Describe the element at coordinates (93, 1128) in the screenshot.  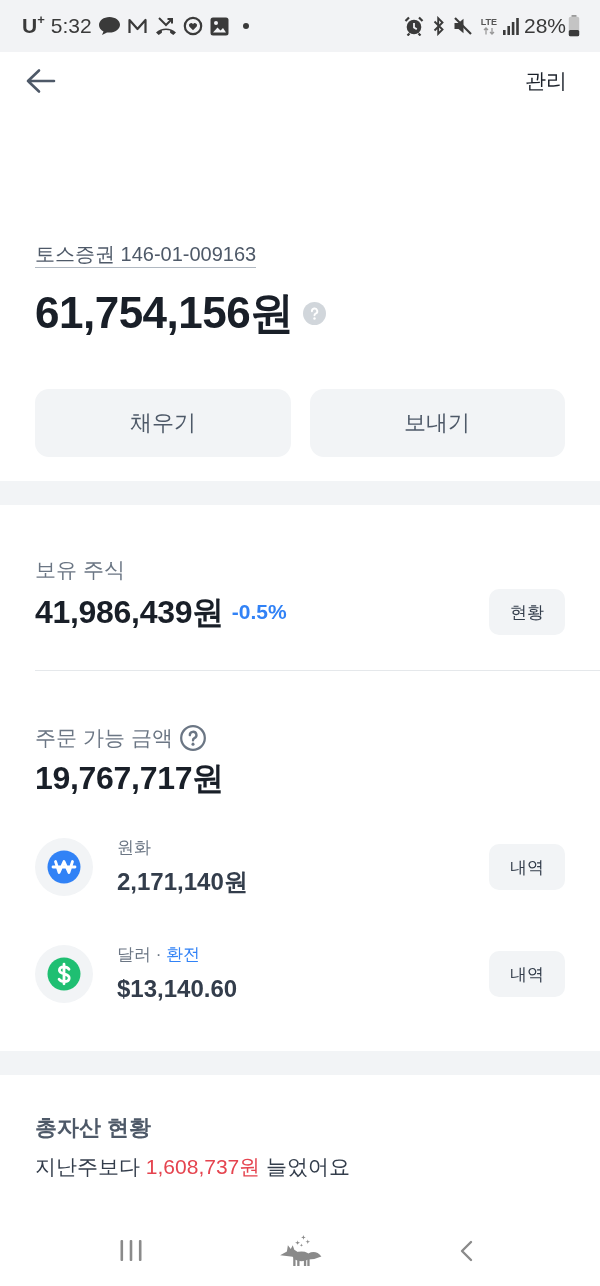
I see `section-title: 총자산 현황` at that location.